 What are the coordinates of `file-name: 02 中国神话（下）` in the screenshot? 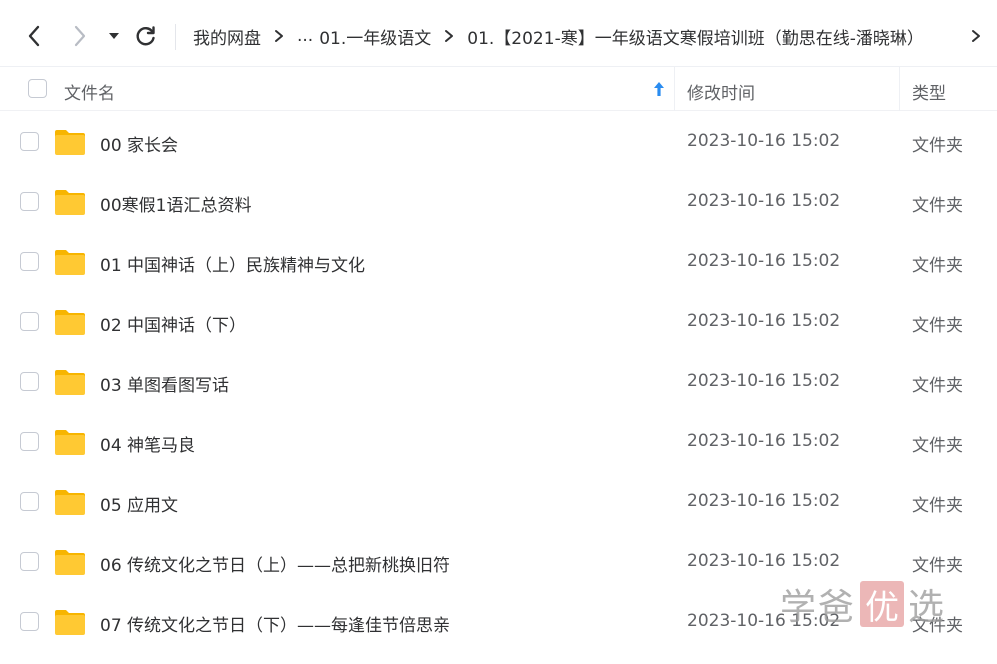 It's located at (173, 323).